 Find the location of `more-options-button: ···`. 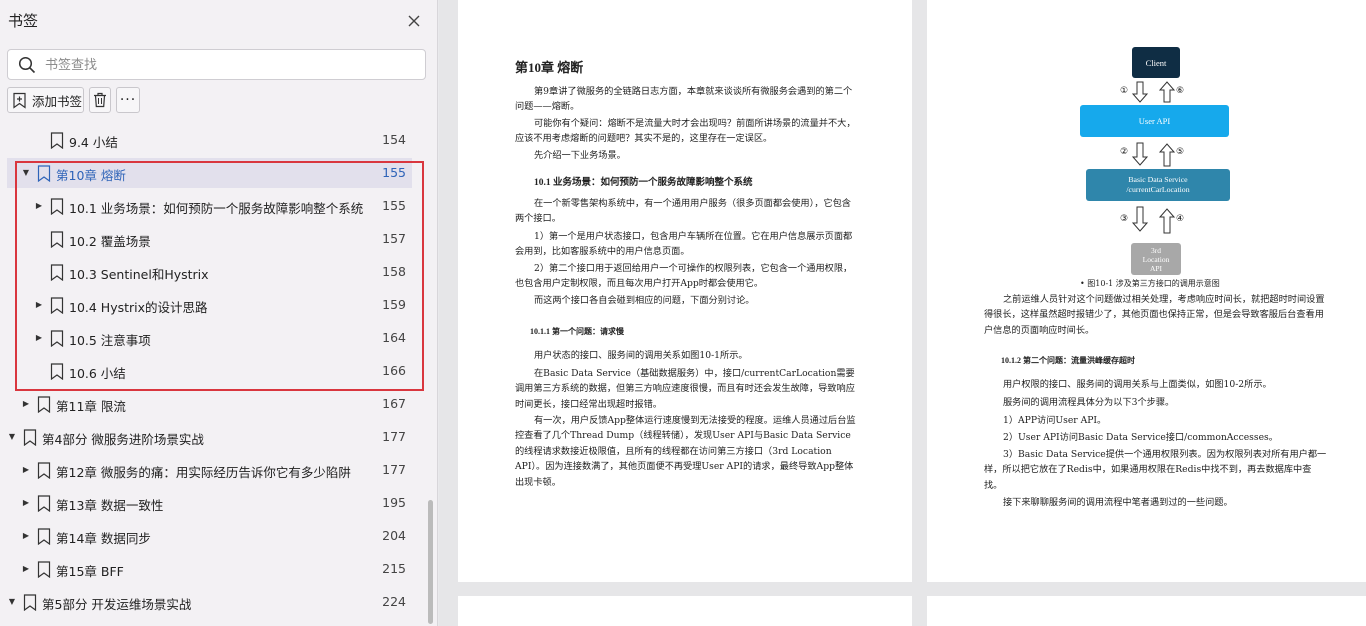

more-options-button: ··· is located at coordinates (128, 100).